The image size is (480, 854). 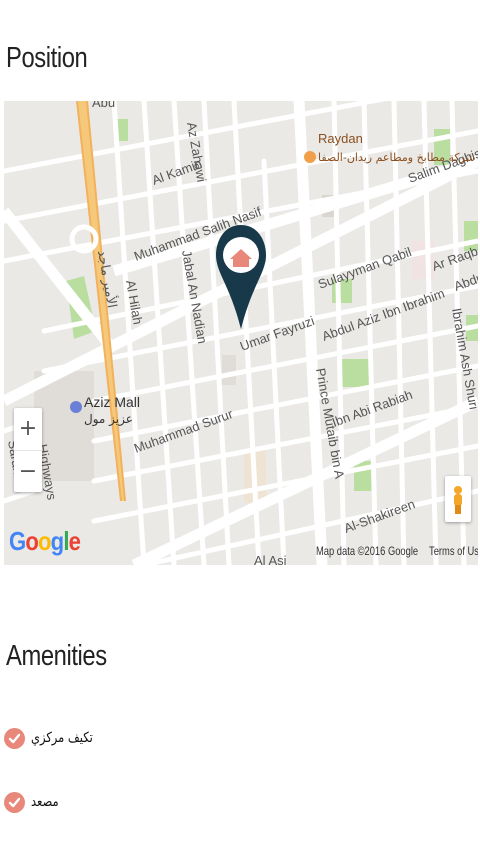 What do you see at coordinates (270, 559) in the screenshot?
I see `street-label: Al Asi` at bounding box center [270, 559].